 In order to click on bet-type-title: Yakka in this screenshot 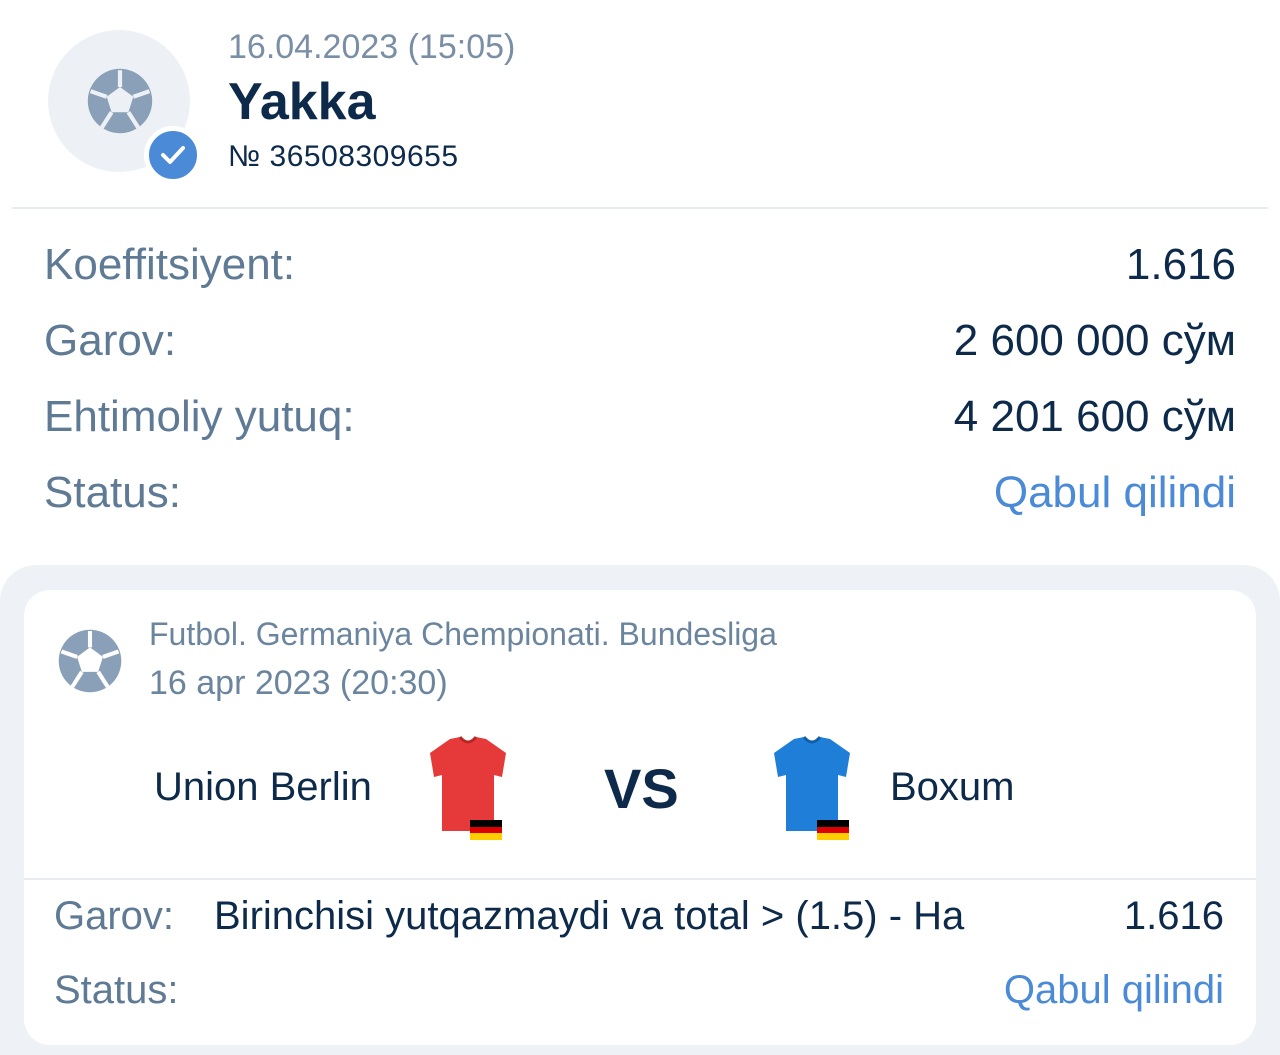, I will do `click(302, 102)`.